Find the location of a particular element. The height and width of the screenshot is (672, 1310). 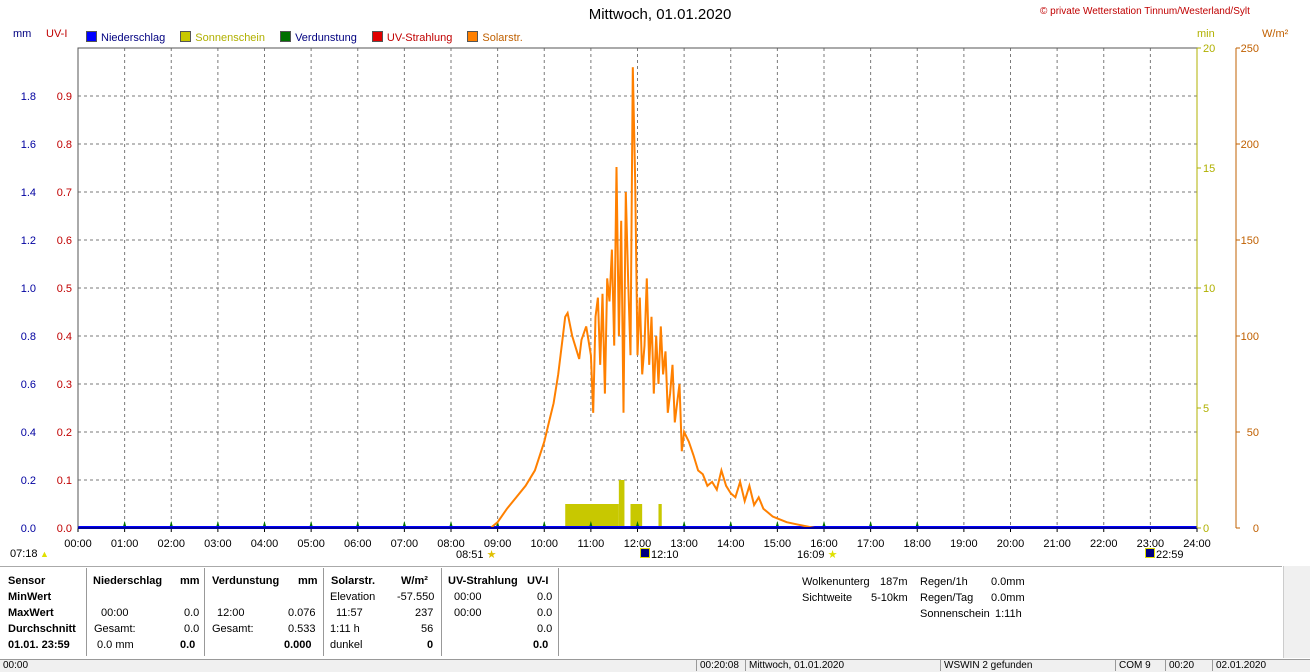

x-tick-label: 19:00 is located at coordinates (964, 544).